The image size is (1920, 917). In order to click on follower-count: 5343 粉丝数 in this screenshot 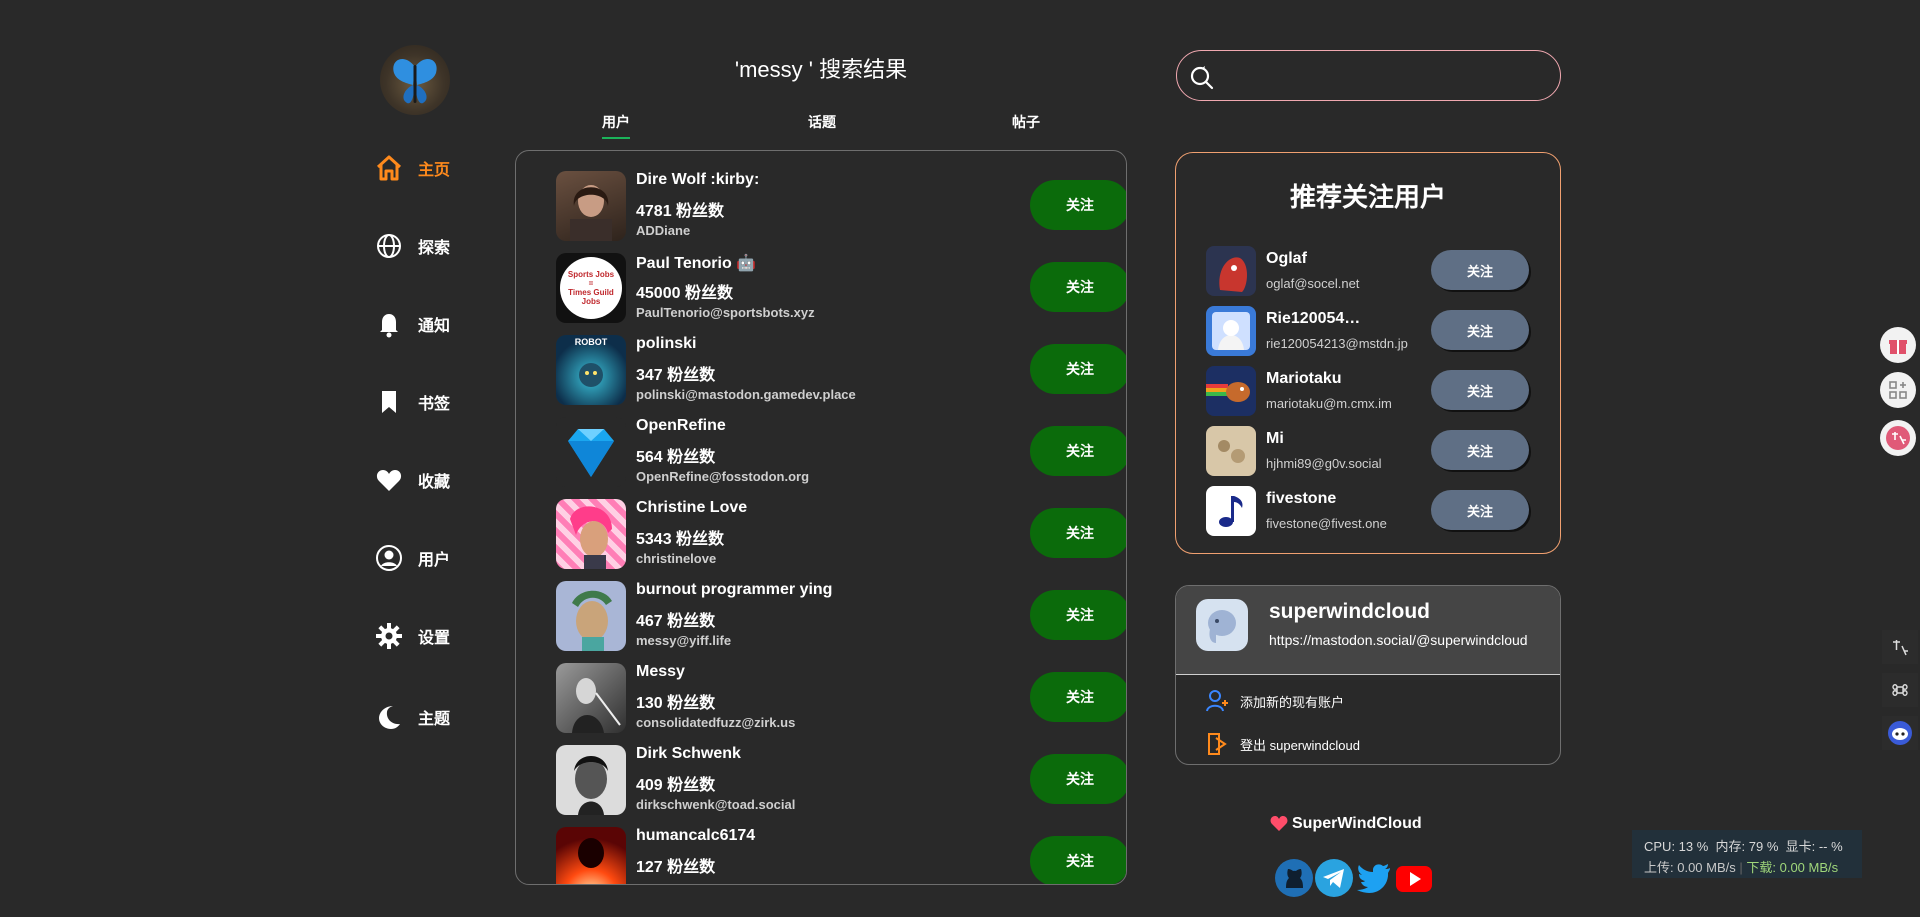, I will do `click(680, 539)`.